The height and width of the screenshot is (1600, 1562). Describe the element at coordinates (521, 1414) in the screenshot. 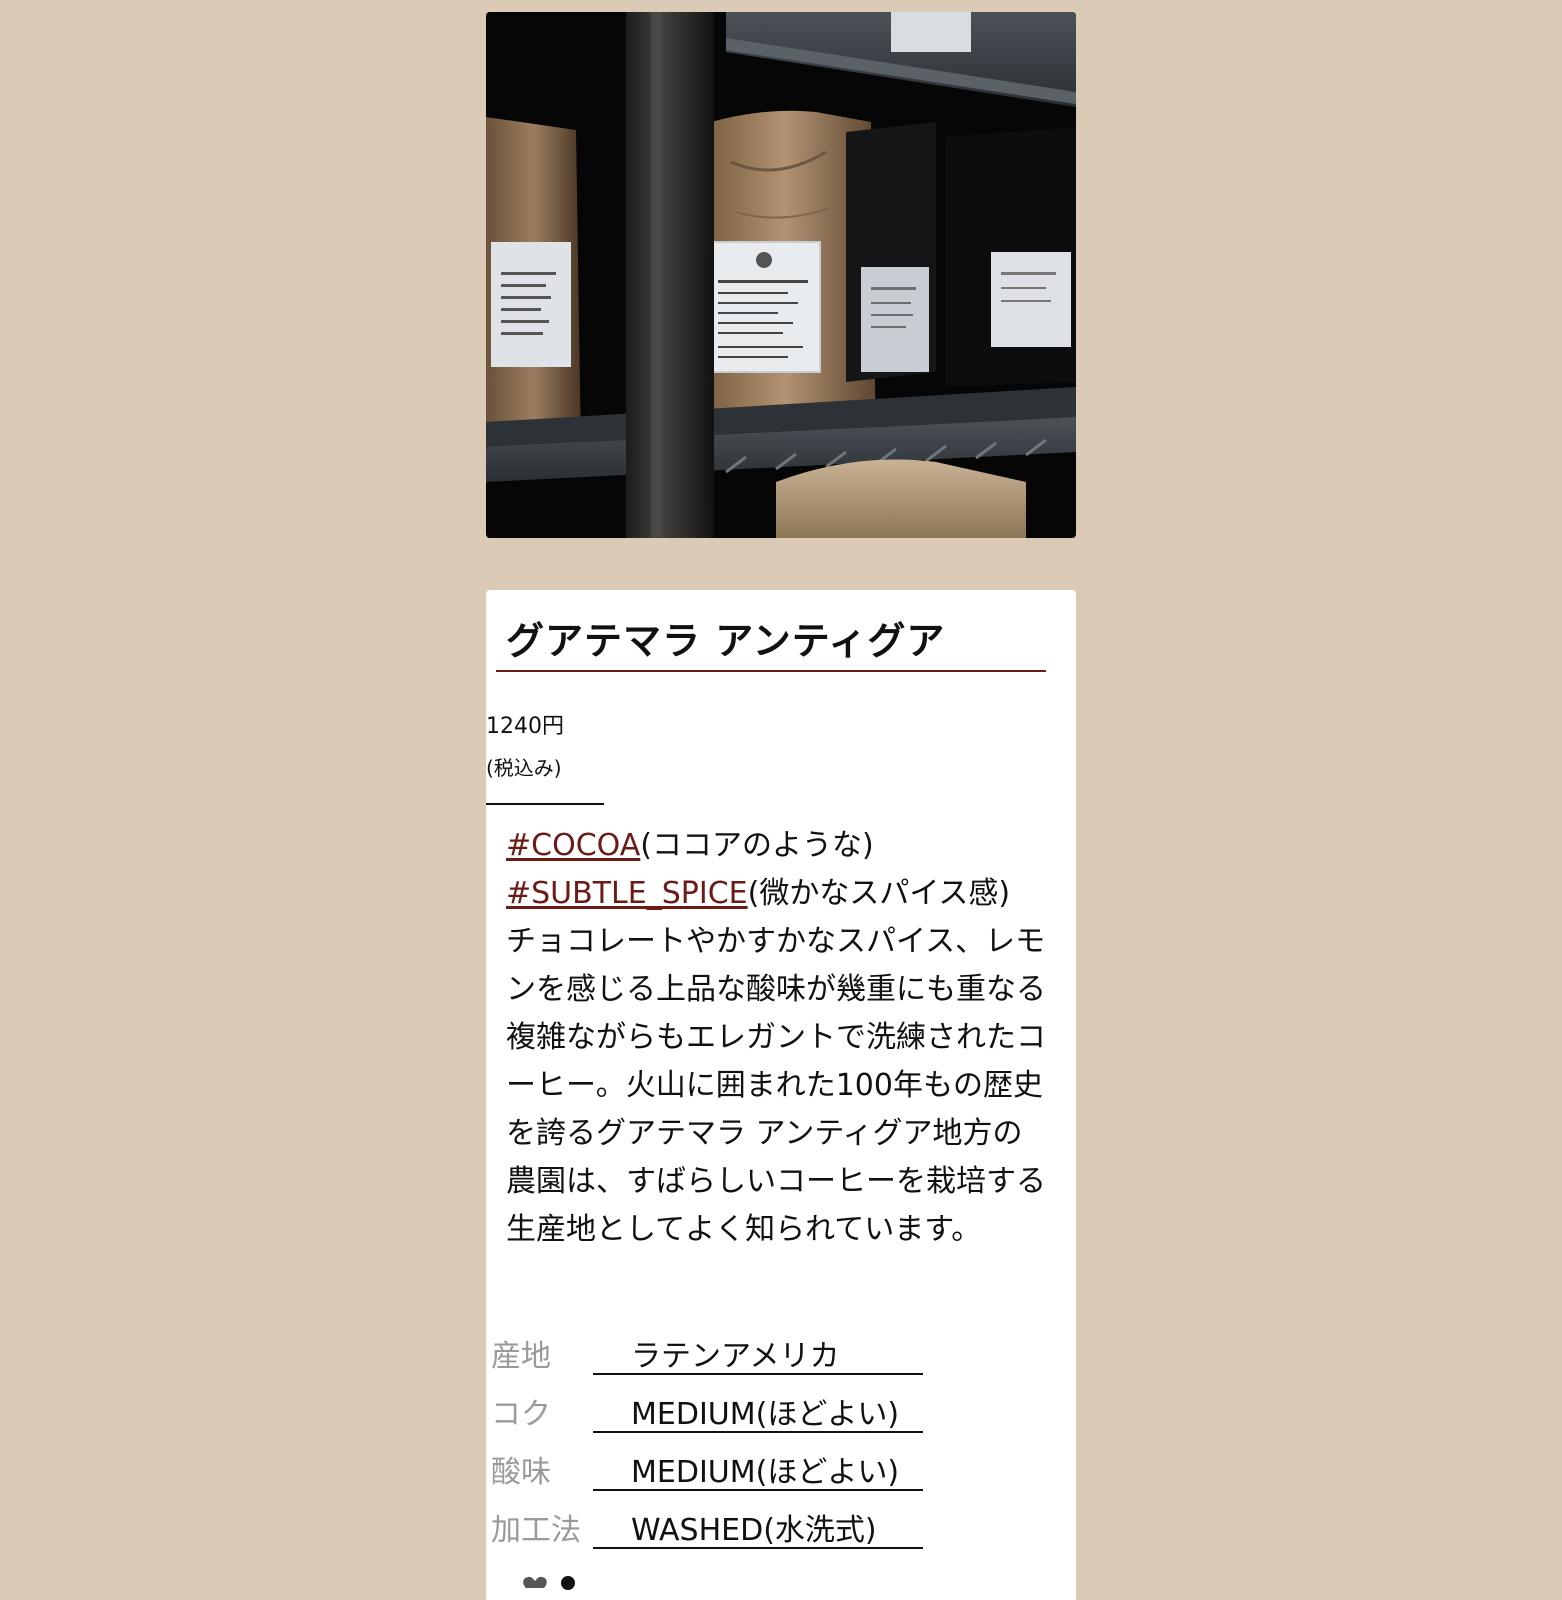

I see `spec-label: コク` at that location.